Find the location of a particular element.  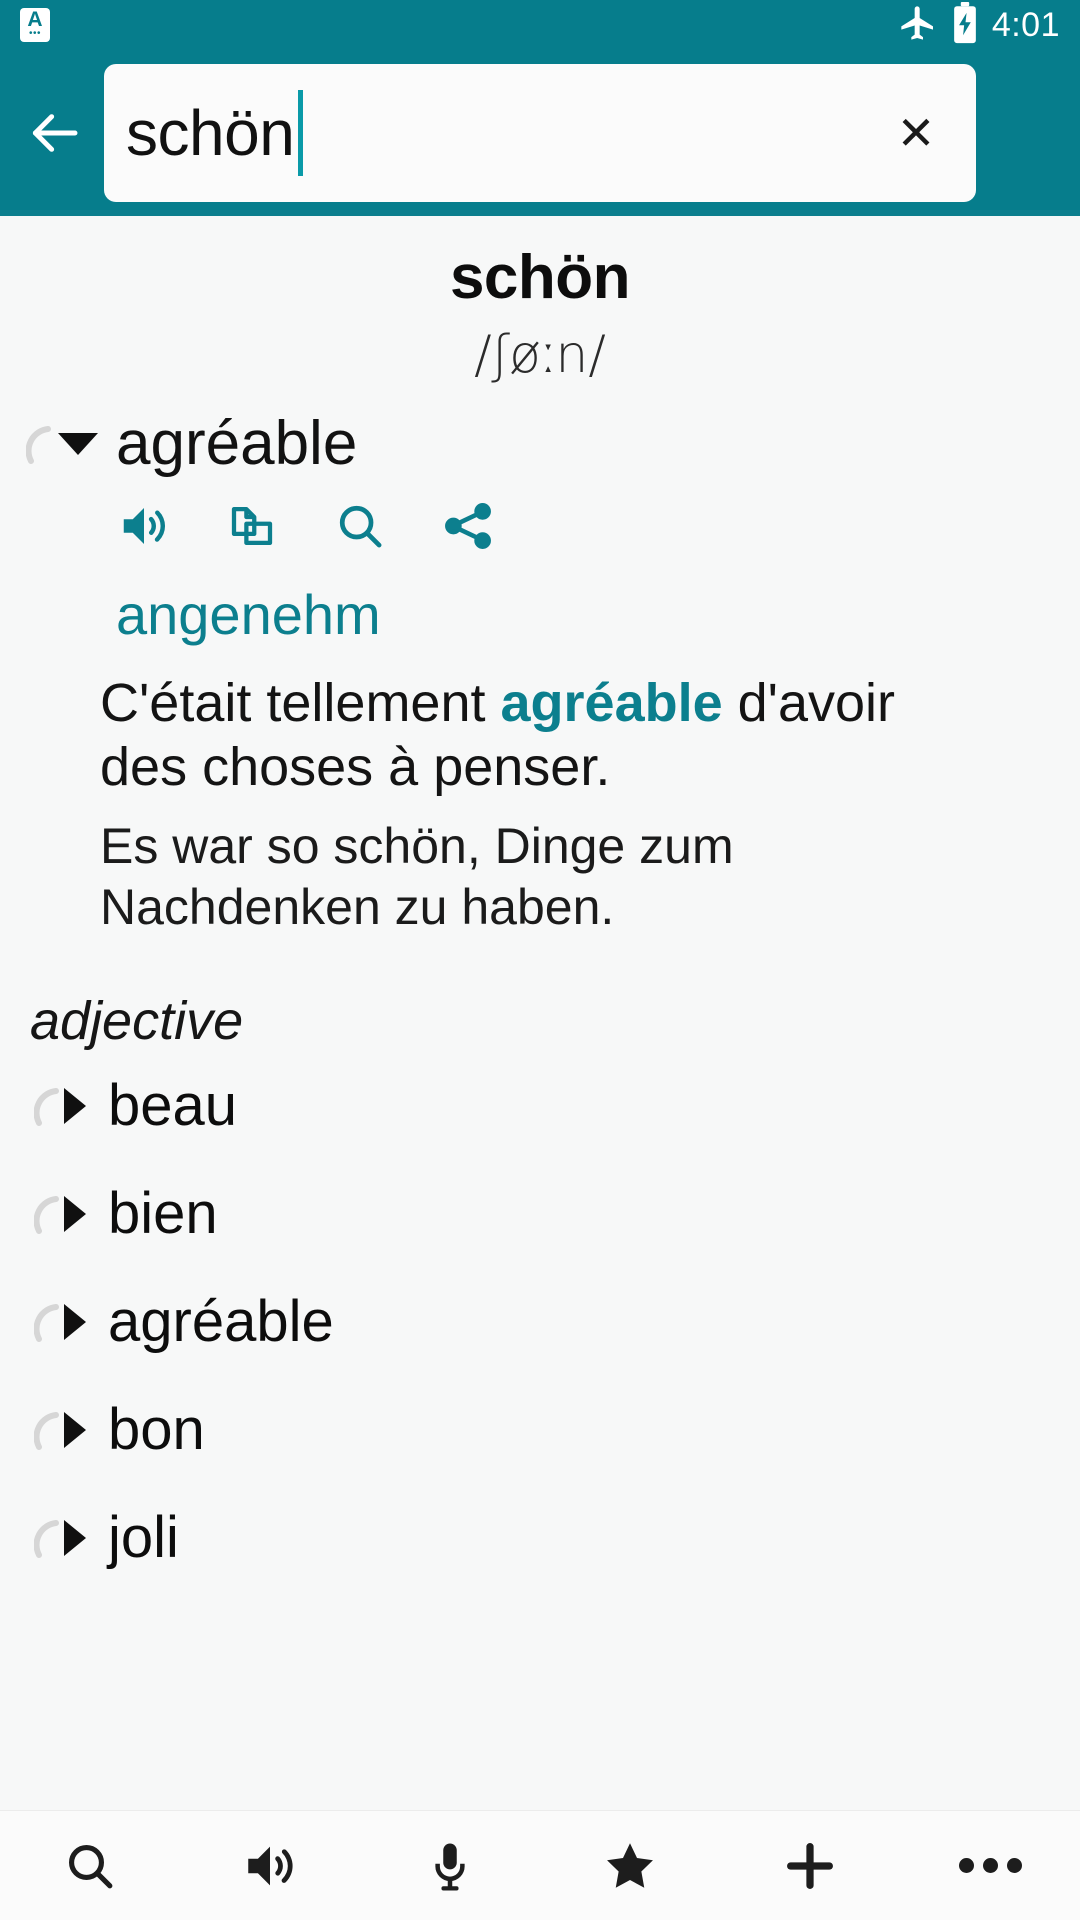

list-item: agréable is located at coordinates (540, 1322).